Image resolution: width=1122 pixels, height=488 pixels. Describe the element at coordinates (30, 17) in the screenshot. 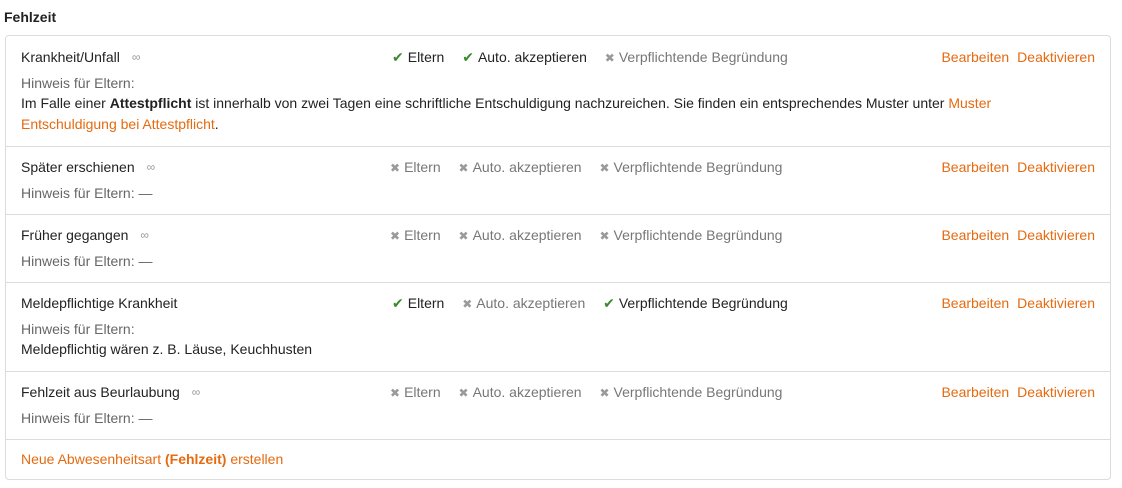

I see `section-title: Fehlzeit` at that location.